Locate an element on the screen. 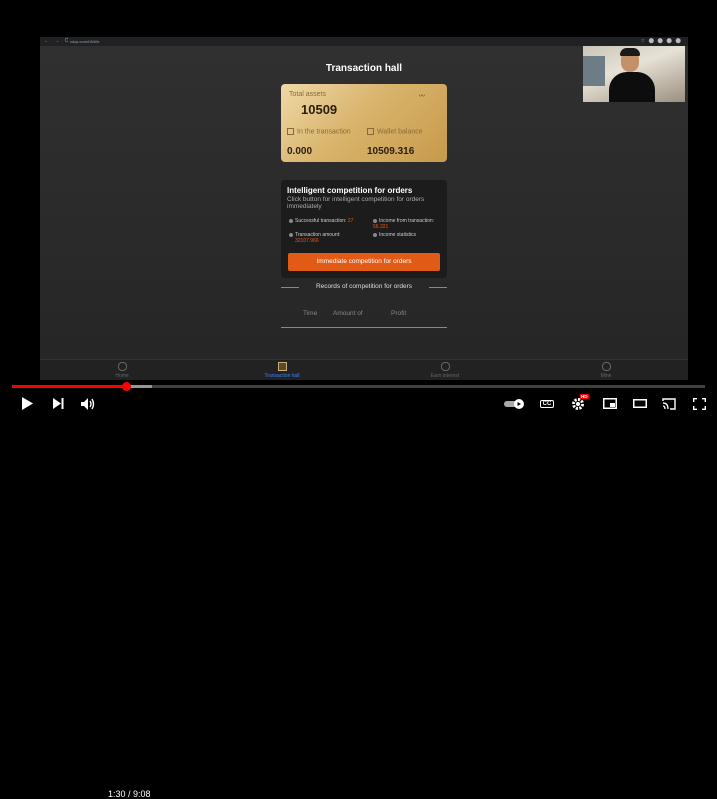 This screenshot has height=799, width=717. user-icon is located at coordinates (606, 366).